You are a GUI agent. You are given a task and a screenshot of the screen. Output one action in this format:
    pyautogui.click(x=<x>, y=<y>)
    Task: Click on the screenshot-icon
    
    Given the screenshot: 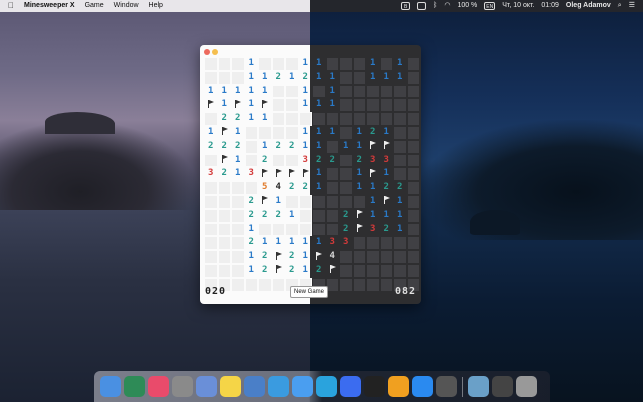 What is the action you would take?
    pyautogui.click(x=502, y=386)
    